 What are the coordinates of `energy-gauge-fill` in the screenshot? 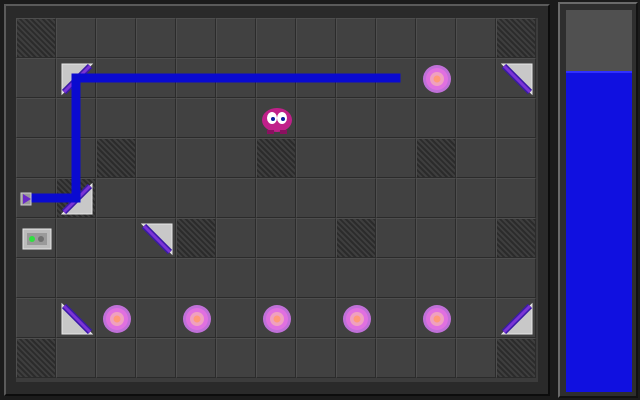 It's located at (599, 231).